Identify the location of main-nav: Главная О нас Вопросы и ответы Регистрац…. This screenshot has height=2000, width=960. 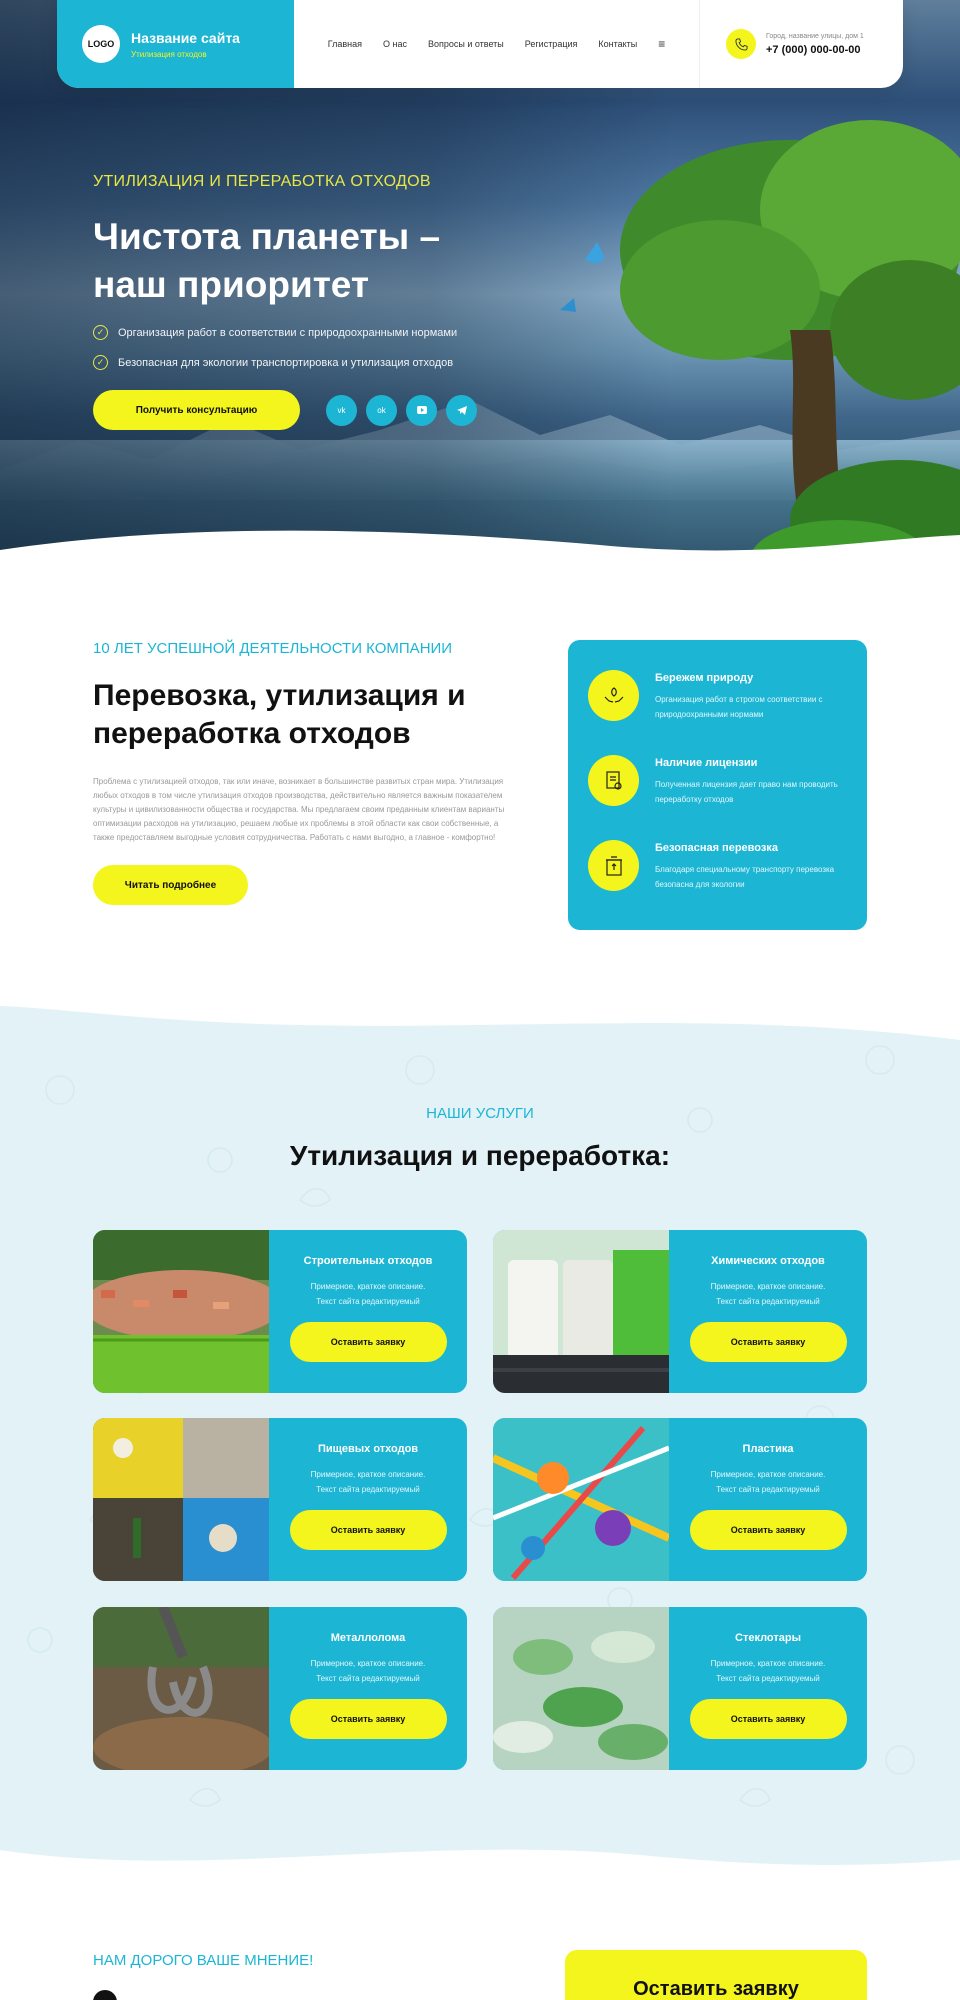
(497, 44).